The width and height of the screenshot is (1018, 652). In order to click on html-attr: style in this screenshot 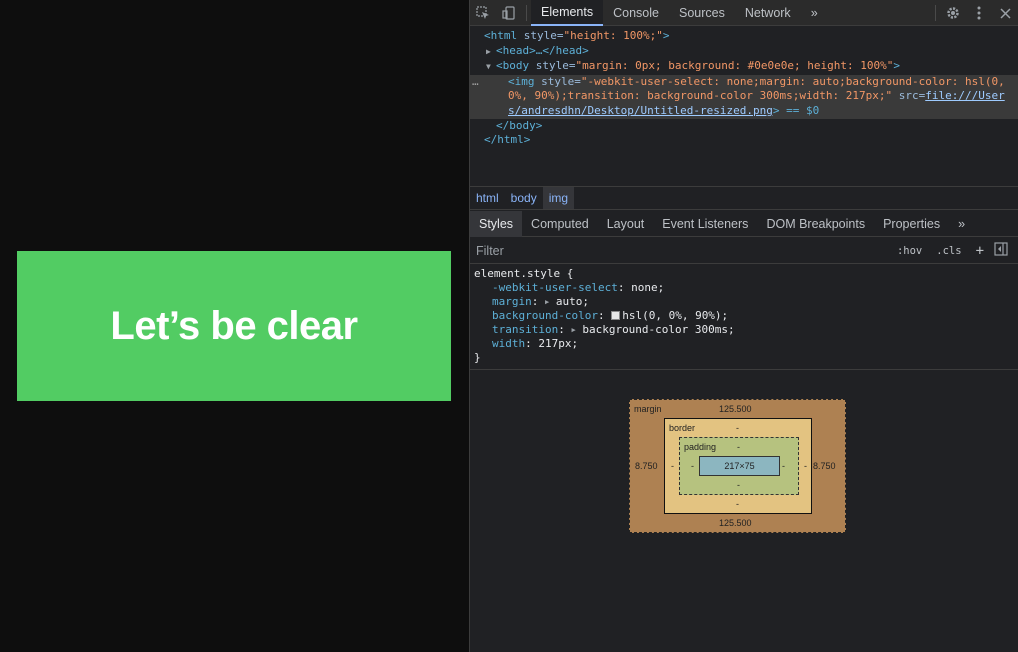, I will do `click(540, 35)`.